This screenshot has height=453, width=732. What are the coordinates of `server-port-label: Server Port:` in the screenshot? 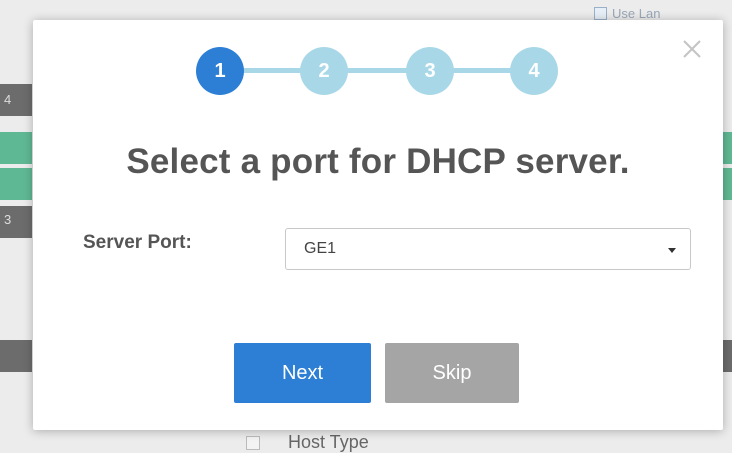 It's located at (137, 242).